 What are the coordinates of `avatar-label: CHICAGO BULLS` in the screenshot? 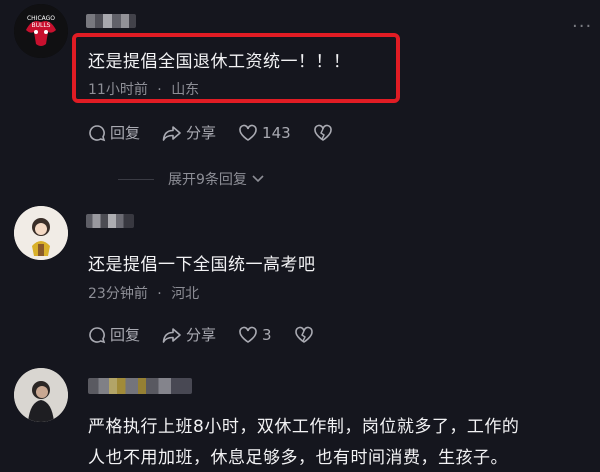 It's located at (41, 22).